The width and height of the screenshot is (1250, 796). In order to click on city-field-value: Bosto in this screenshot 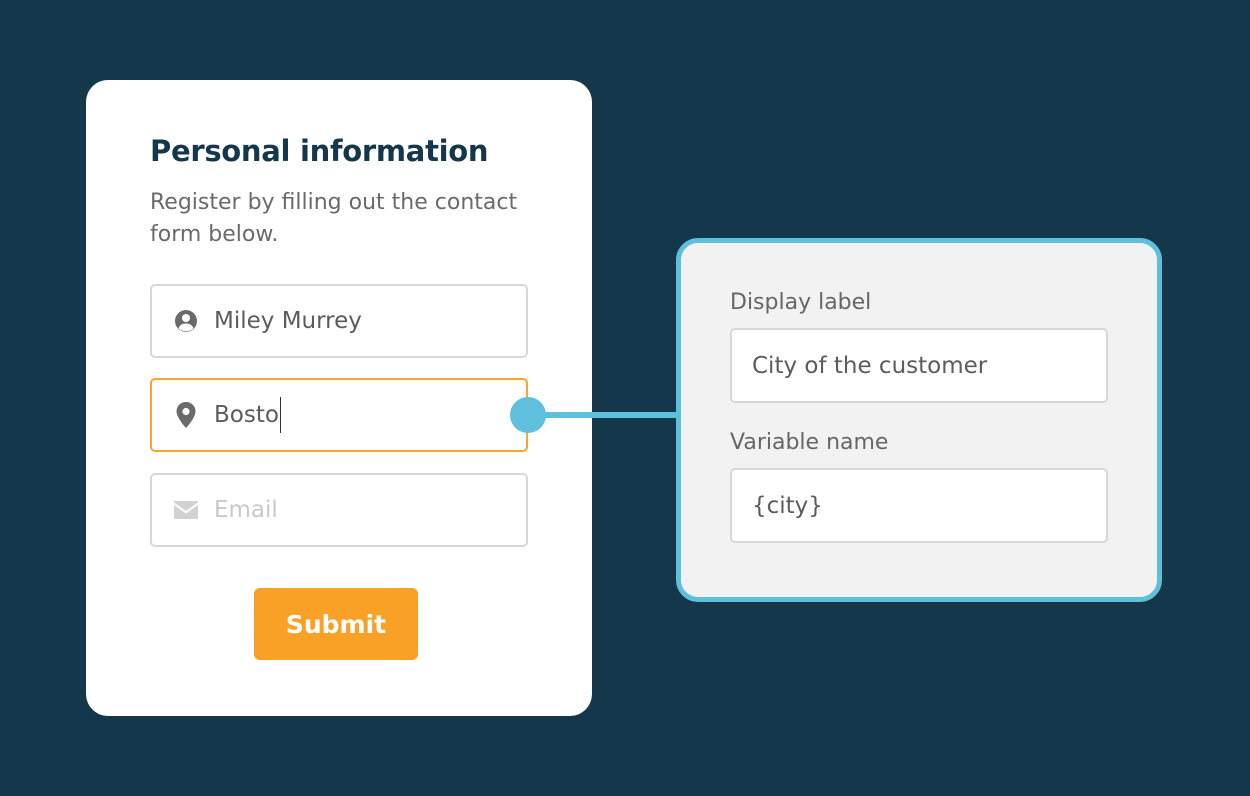, I will do `click(248, 415)`.